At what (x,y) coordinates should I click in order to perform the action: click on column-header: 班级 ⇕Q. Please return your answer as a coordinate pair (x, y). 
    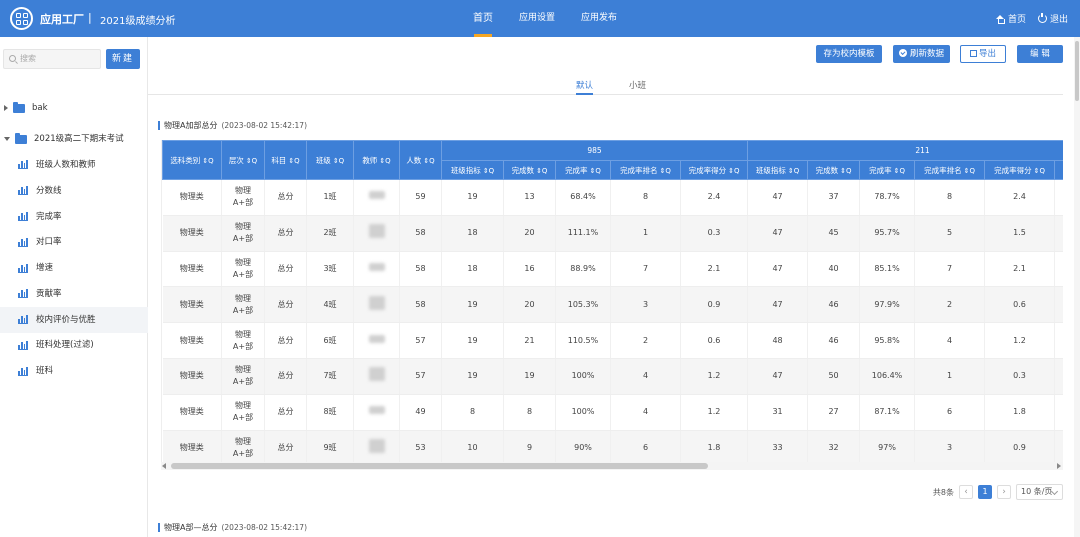
    Looking at the image, I should click on (330, 160).